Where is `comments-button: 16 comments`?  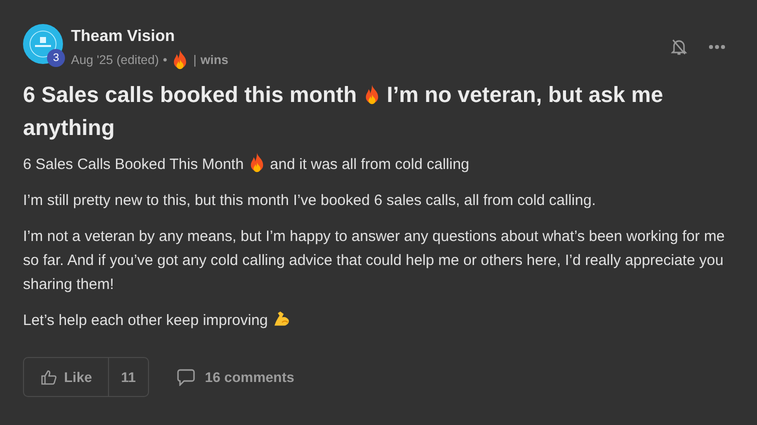 comments-button: 16 comments is located at coordinates (235, 377).